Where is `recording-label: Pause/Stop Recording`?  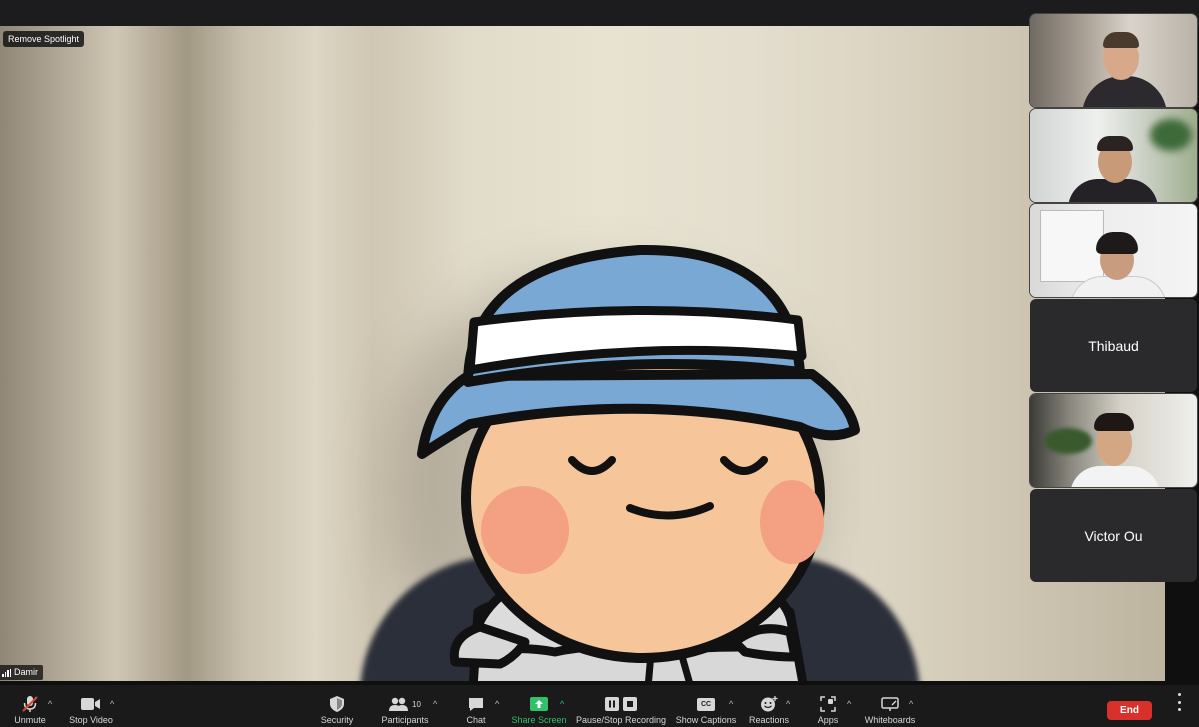 recording-label: Pause/Stop Recording is located at coordinates (621, 720).